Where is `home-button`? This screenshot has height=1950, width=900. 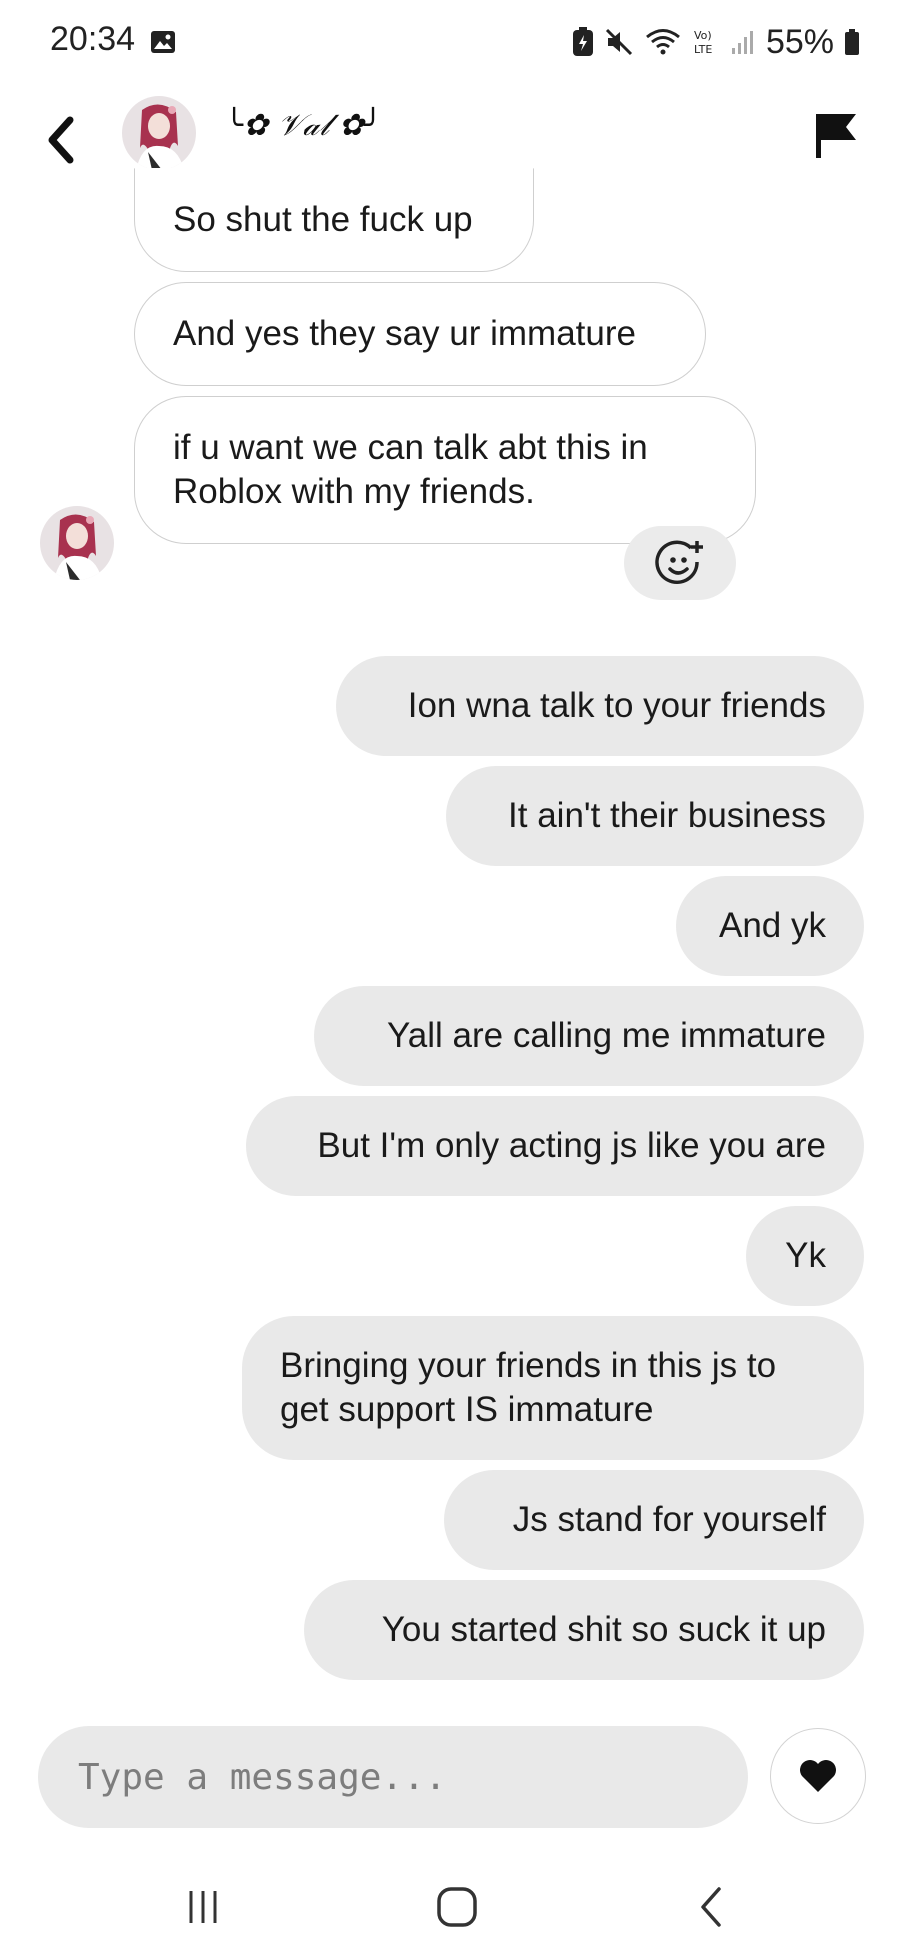
home-button is located at coordinates (457, 1907).